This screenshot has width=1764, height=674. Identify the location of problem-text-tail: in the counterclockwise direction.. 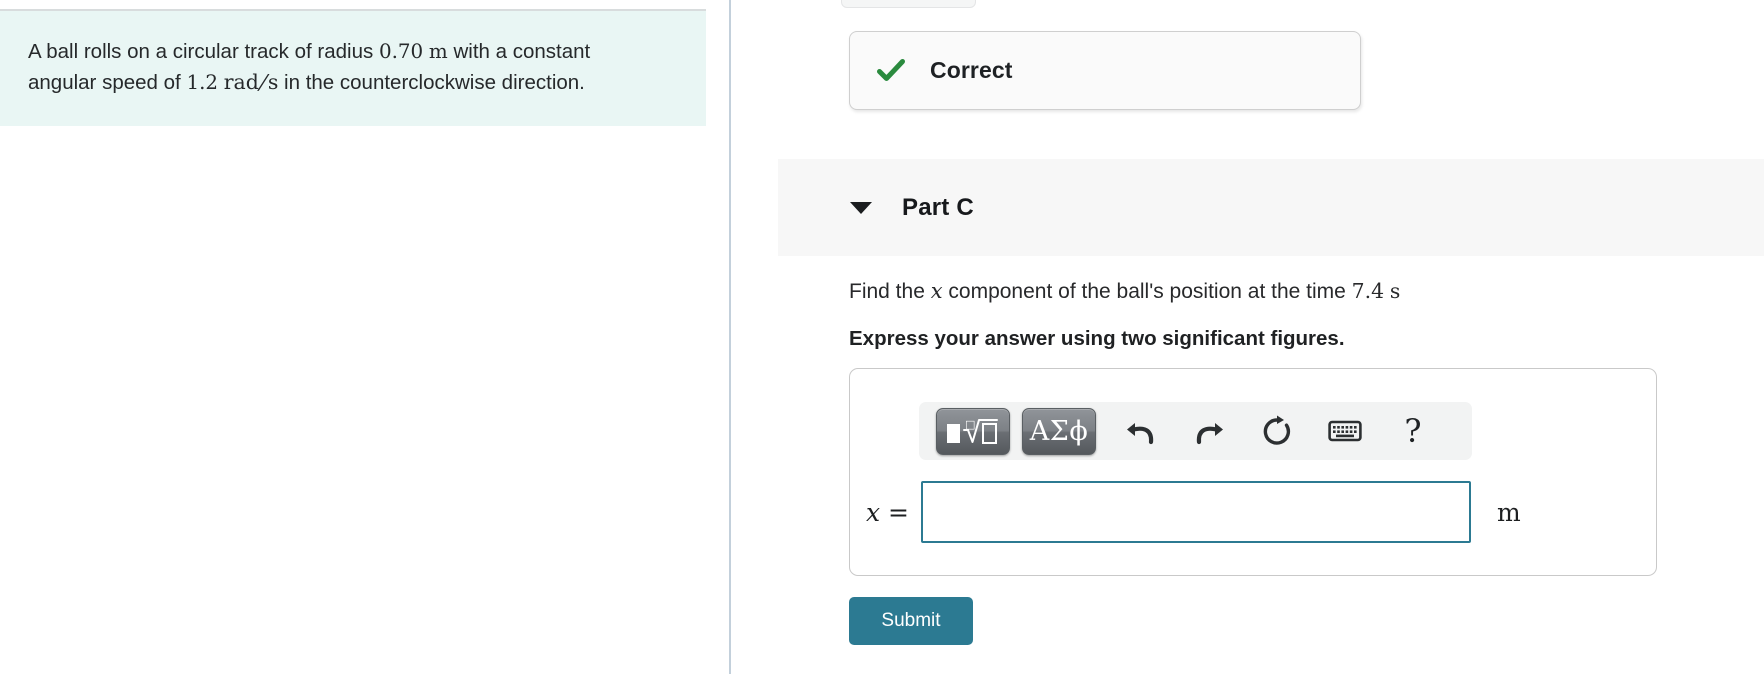
(431, 82).